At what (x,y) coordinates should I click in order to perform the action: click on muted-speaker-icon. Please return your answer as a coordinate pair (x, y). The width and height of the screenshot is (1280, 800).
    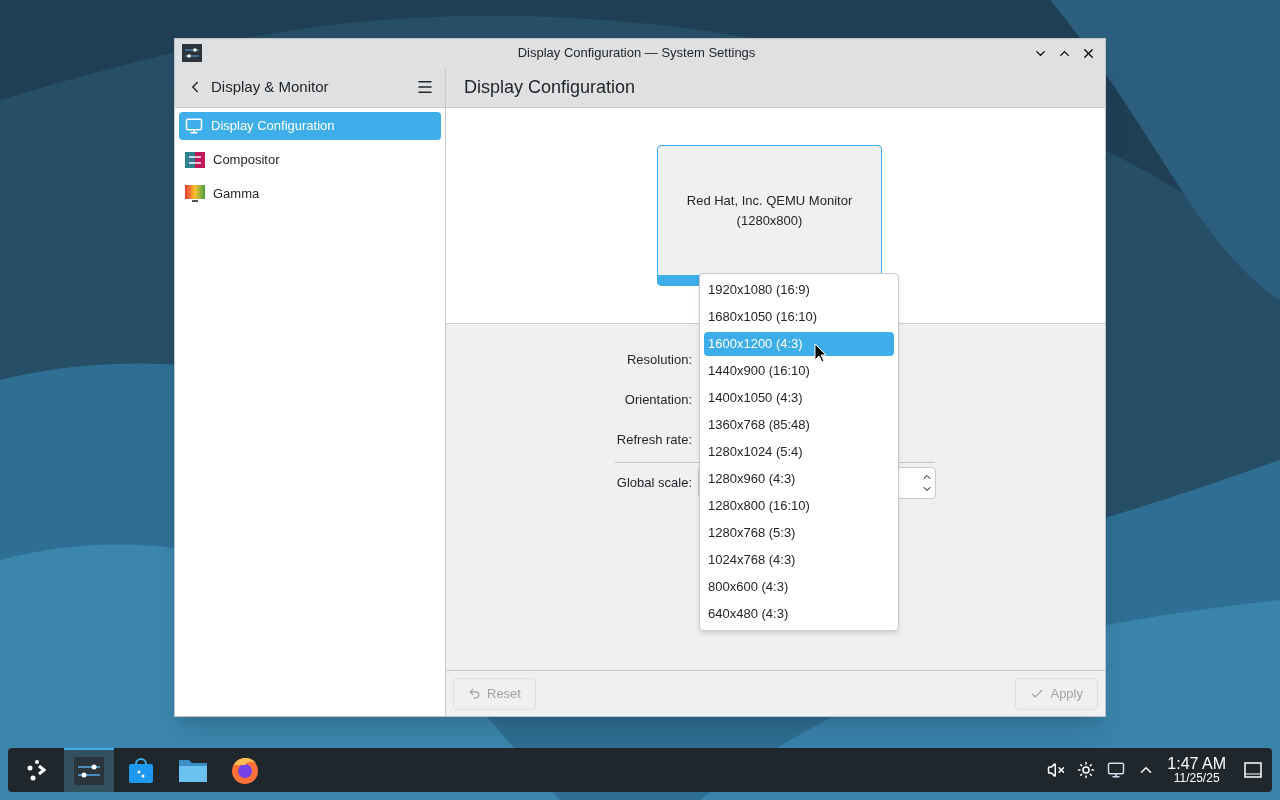
    Looking at the image, I should click on (1056, 770).